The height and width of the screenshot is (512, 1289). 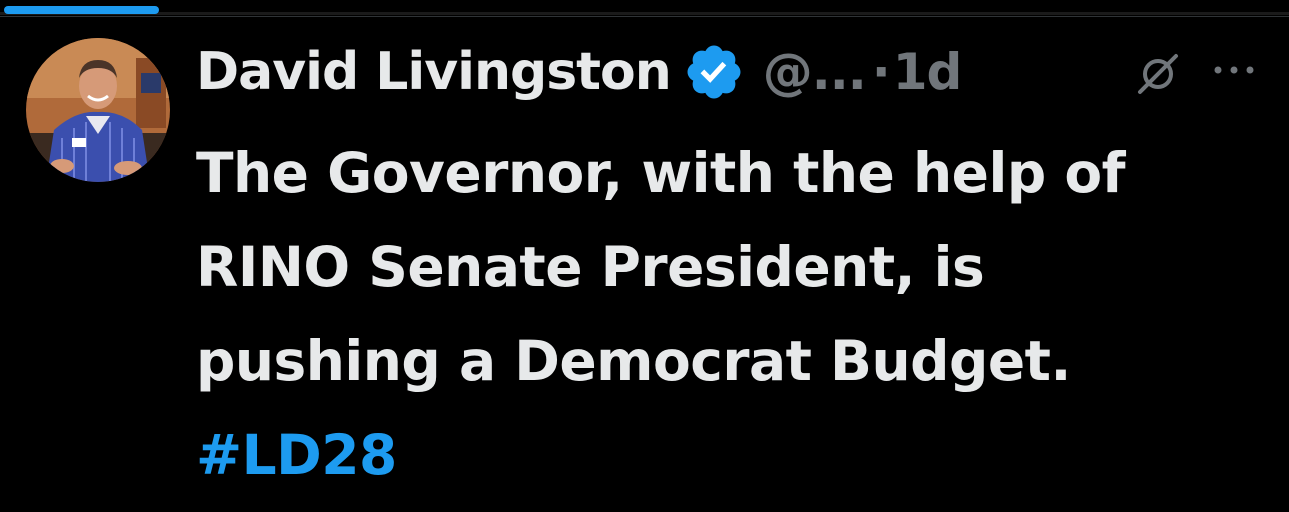 What do you see at coordinates (928, 72) in the screenshot?
I see `timestamp: 1d` at bounding box center [928, 72].